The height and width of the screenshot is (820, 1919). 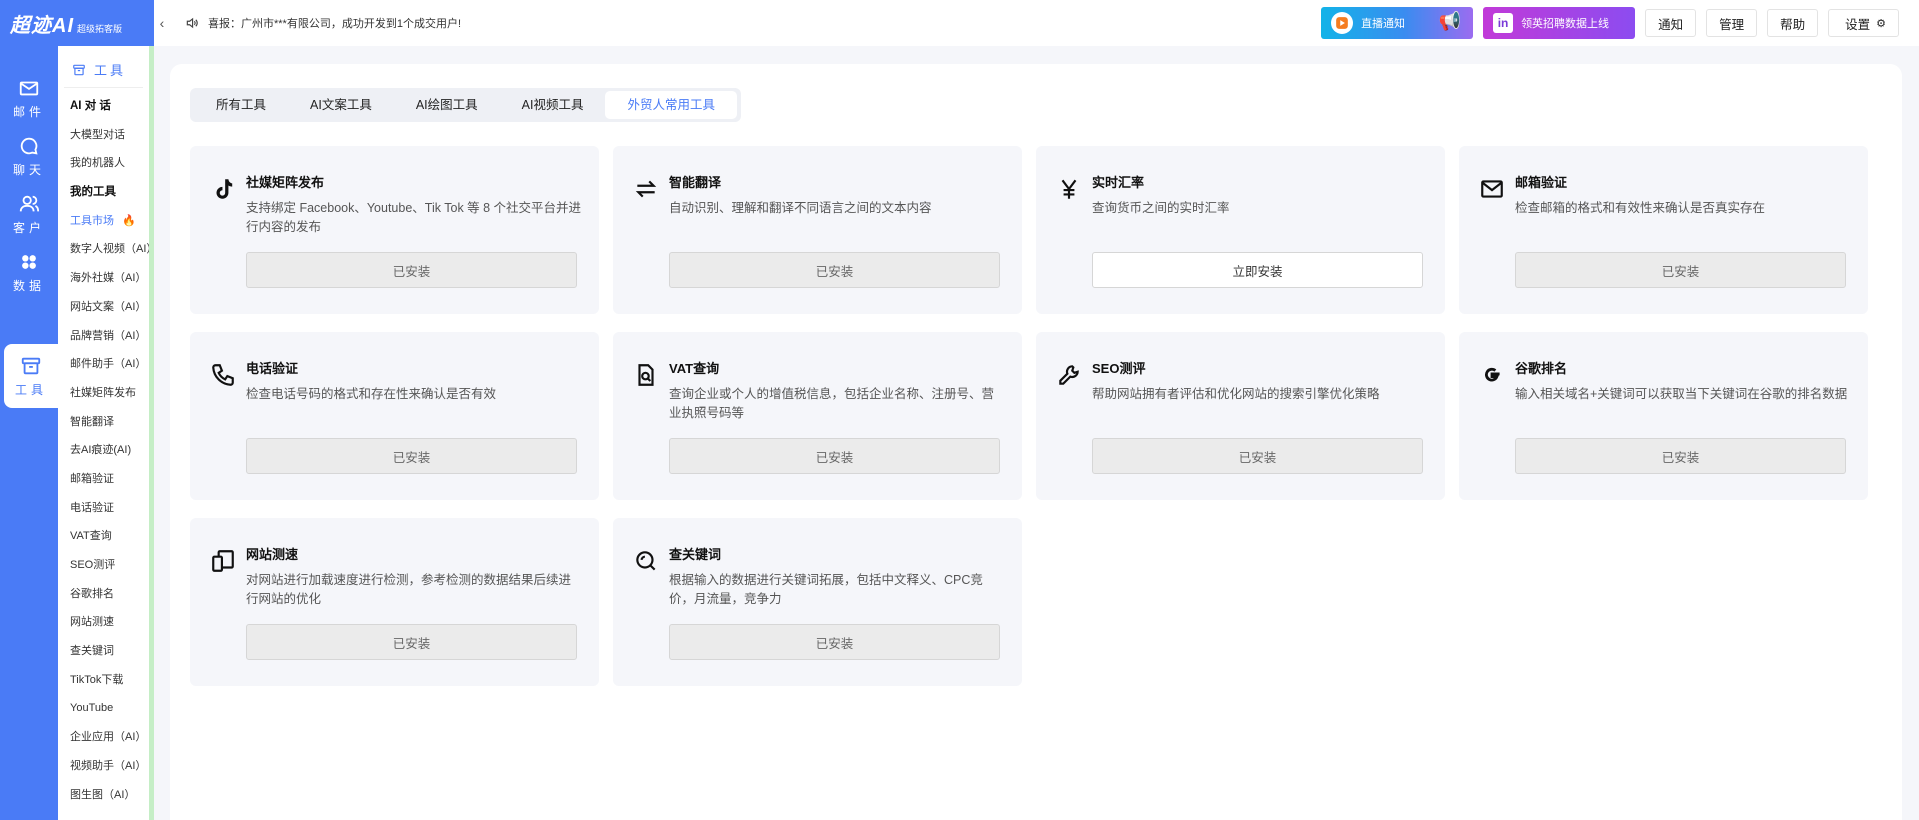 What do you see at coordinates (1383, 24) in the screenshot?
I see `banner-label: 直播通知` at bounding box center [1383, 24].